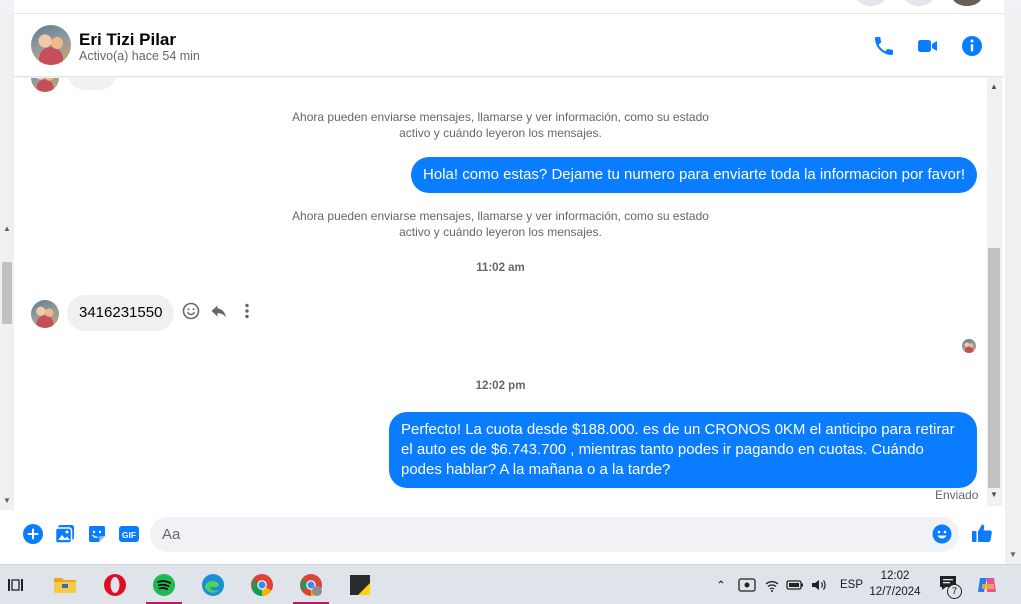 This screenshot has height=604, width=1021. Describe the element at coordinates (127, 40) in the screenshot. I see `contact-name: Eri Tizi Pilar` at that location.